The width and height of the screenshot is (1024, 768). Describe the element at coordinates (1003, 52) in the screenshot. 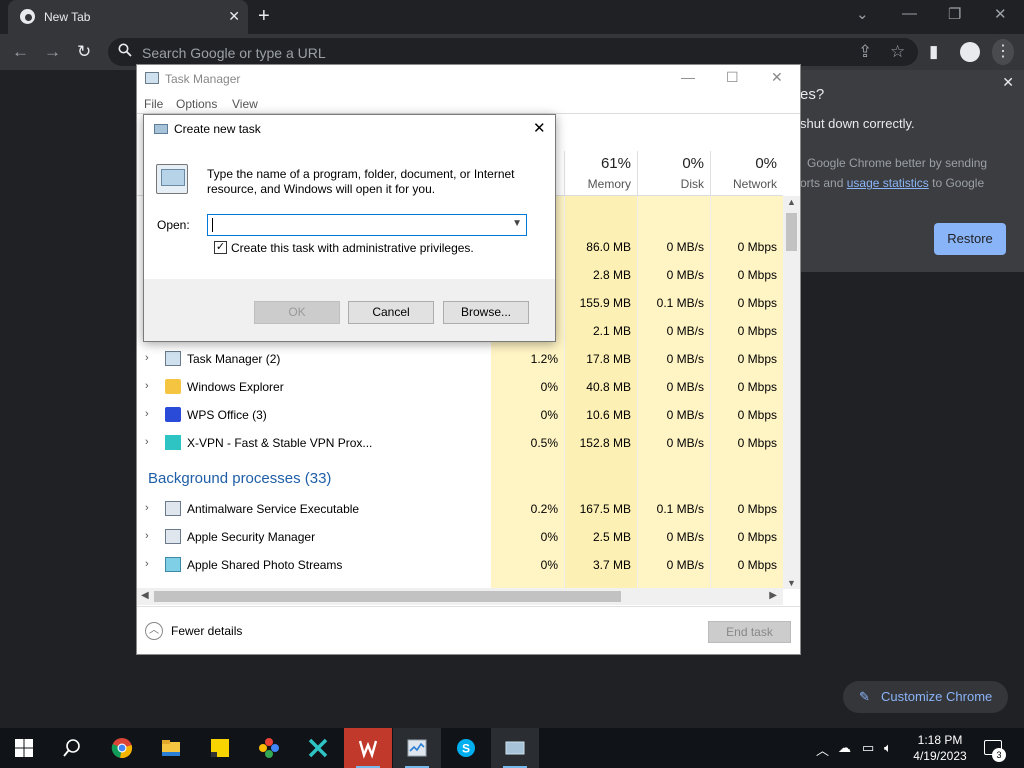

I see `chrome-menu-icon: ⋮` at that location.